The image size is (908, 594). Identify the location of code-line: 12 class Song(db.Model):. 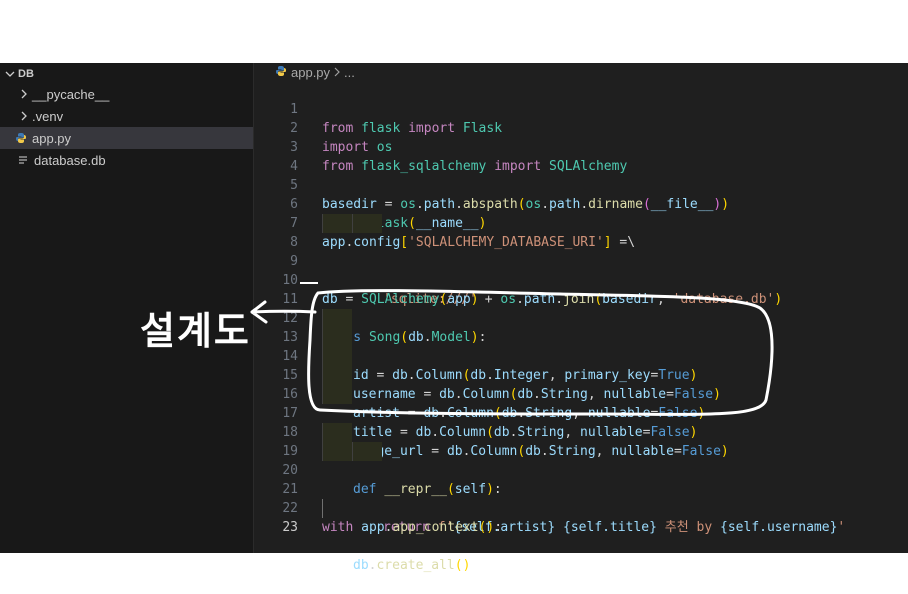
(581, 317).